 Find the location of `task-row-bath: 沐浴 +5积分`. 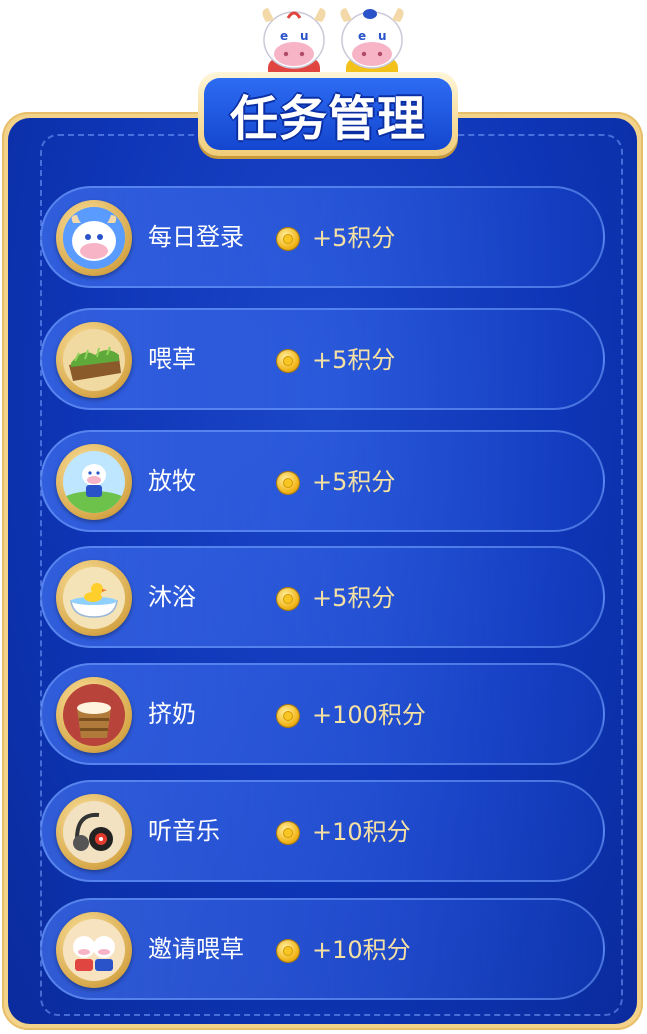

task-row-bath: 沐浴 +5积分 is located at coordinates (322, 597).